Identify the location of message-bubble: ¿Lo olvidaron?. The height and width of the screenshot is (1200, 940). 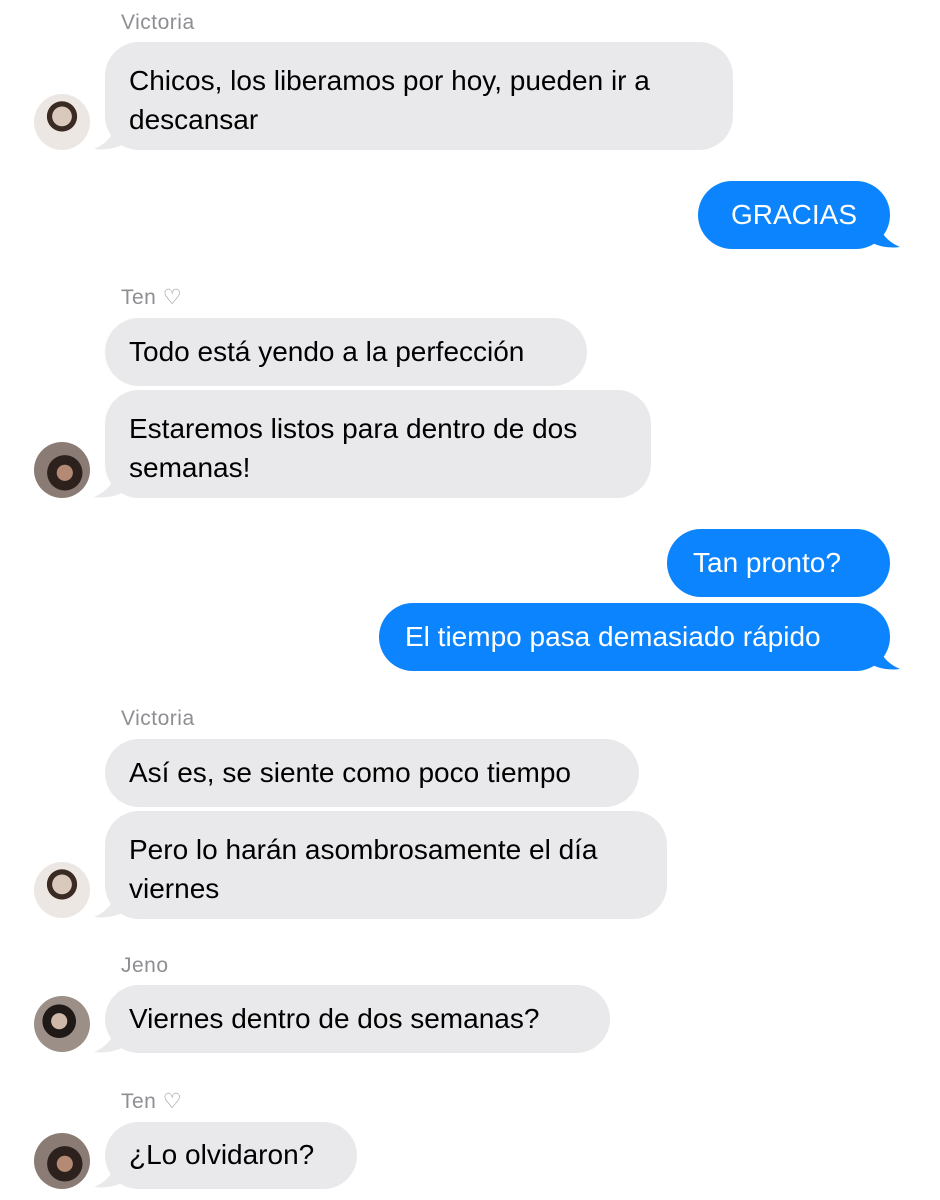
(231, 1155).